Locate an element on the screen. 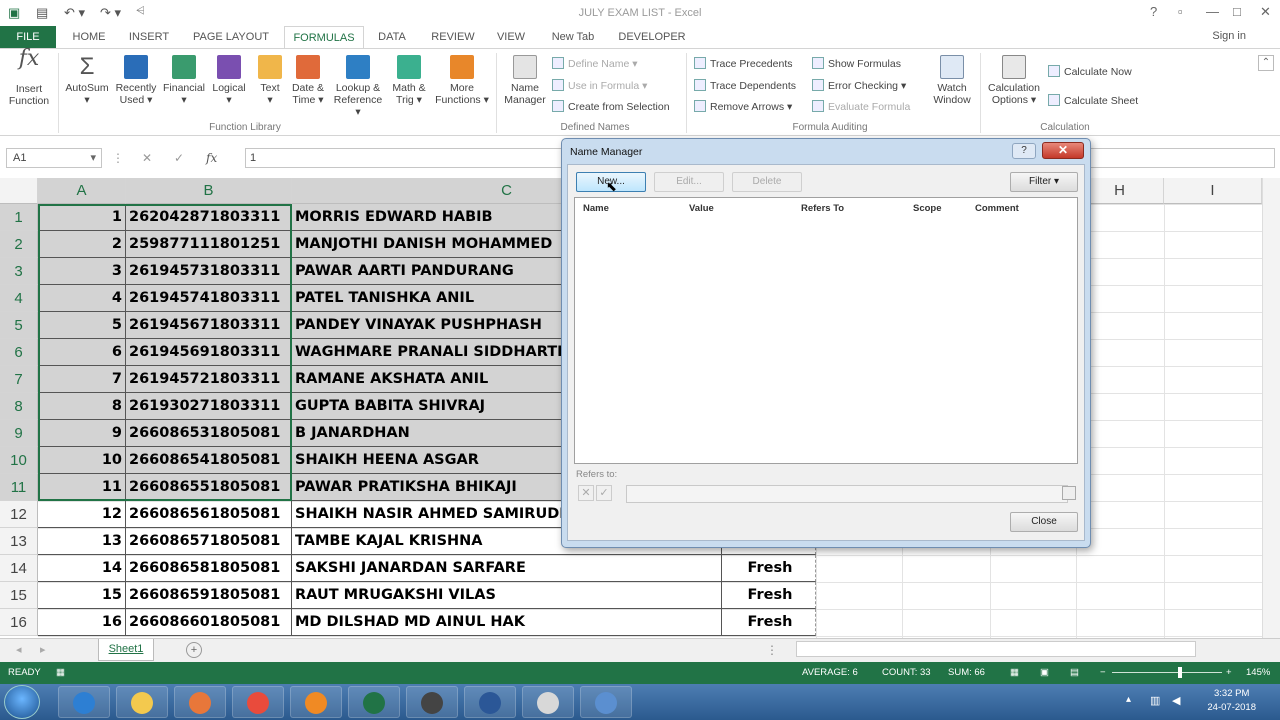 The height and width of the screenshot is (720, 1280). financial-button: Financial ▾ is located at coordinates (184, 79).